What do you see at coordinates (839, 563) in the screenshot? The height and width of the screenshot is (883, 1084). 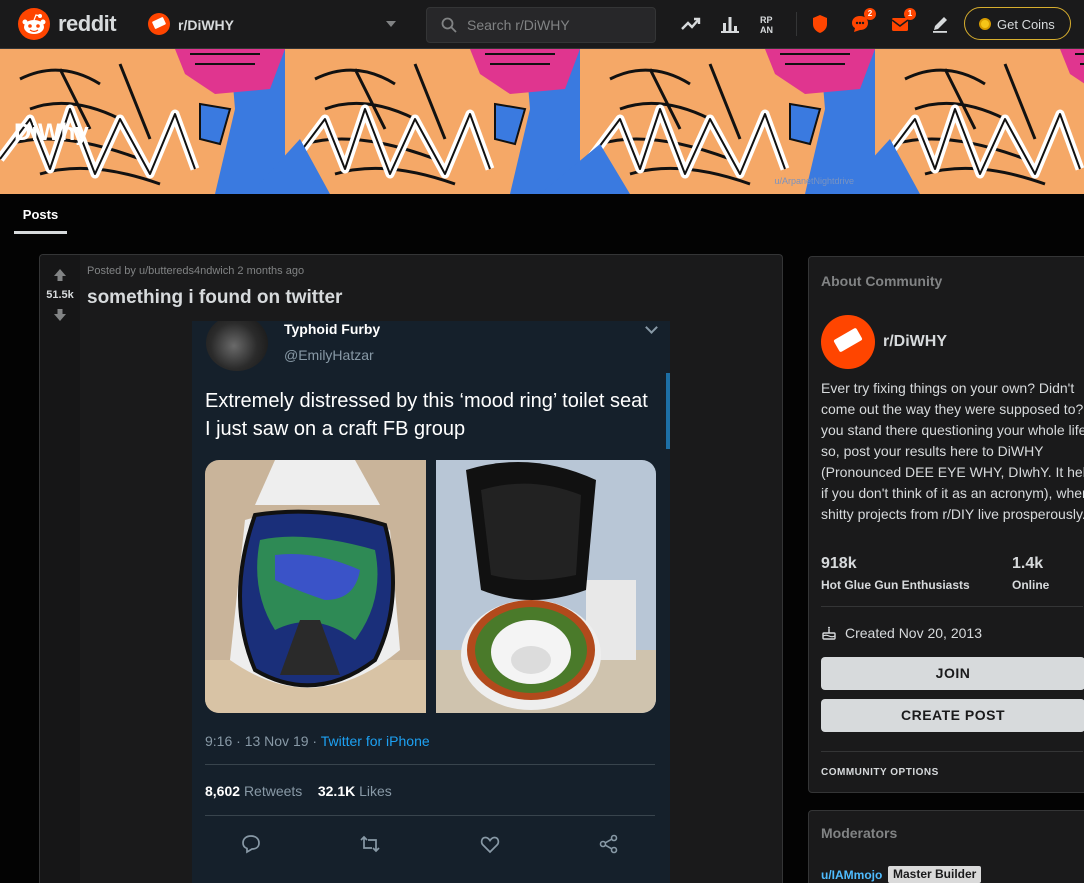 I see `member-count: 918k` at bounding box center [839, 563].